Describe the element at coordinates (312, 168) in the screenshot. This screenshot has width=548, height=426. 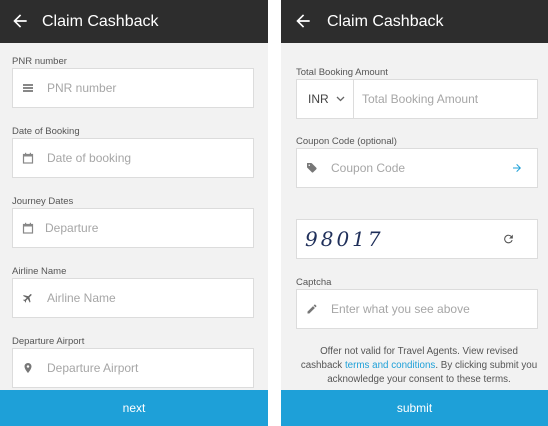
I see `tag-icon` at that location.